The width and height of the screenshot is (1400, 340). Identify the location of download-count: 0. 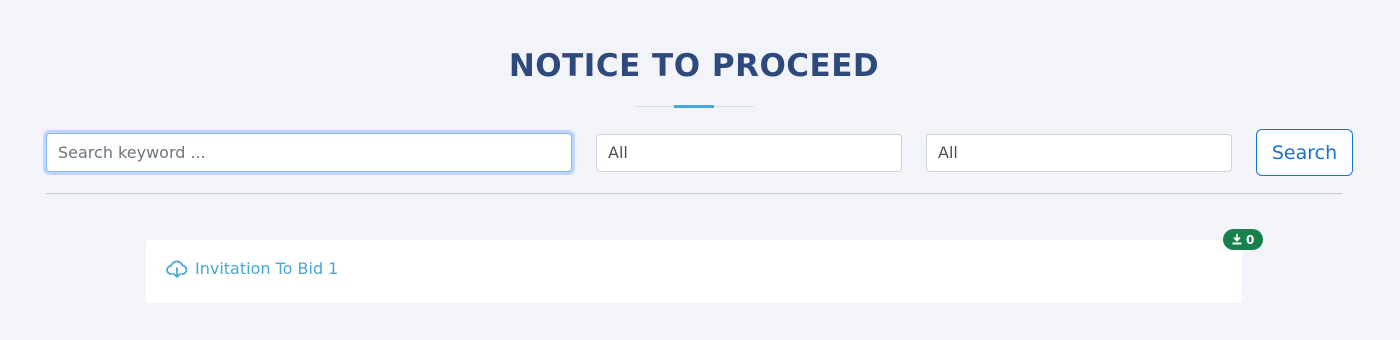
(1250, 239).